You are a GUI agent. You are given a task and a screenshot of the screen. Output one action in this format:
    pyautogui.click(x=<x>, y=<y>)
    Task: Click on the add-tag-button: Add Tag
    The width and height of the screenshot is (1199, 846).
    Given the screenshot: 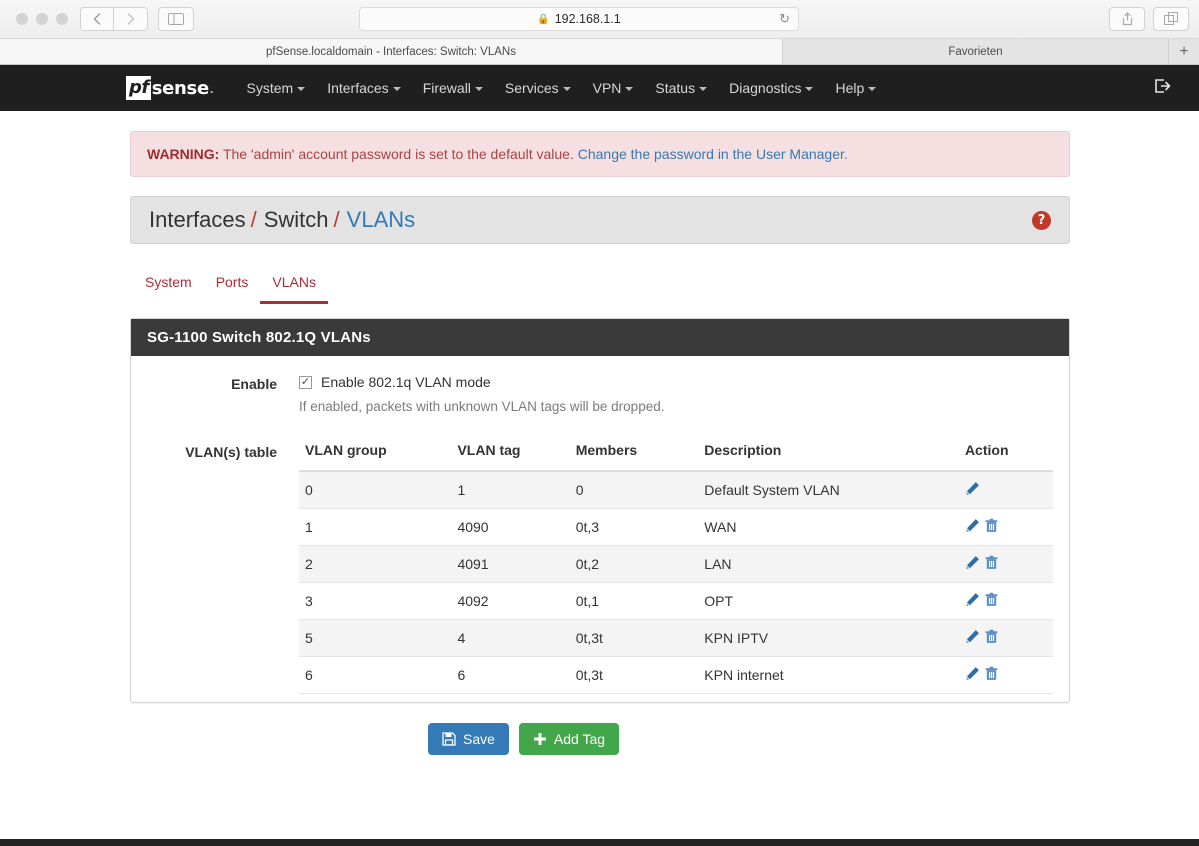 What is the action you would take?
    pyautogui.click(x=569, y=739)
    